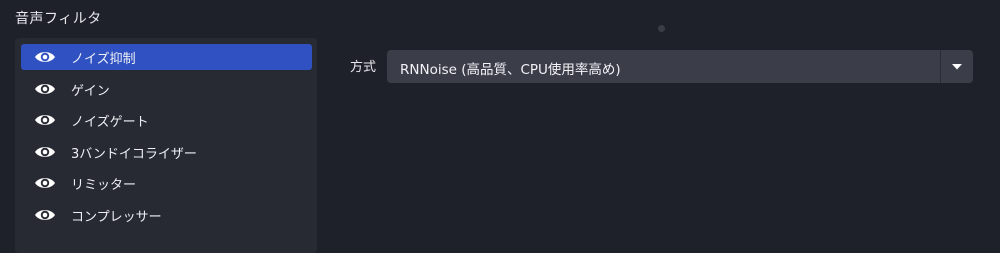  I want to click on filter-item-noise-gate: ノイズゲート, so click(166, 120).